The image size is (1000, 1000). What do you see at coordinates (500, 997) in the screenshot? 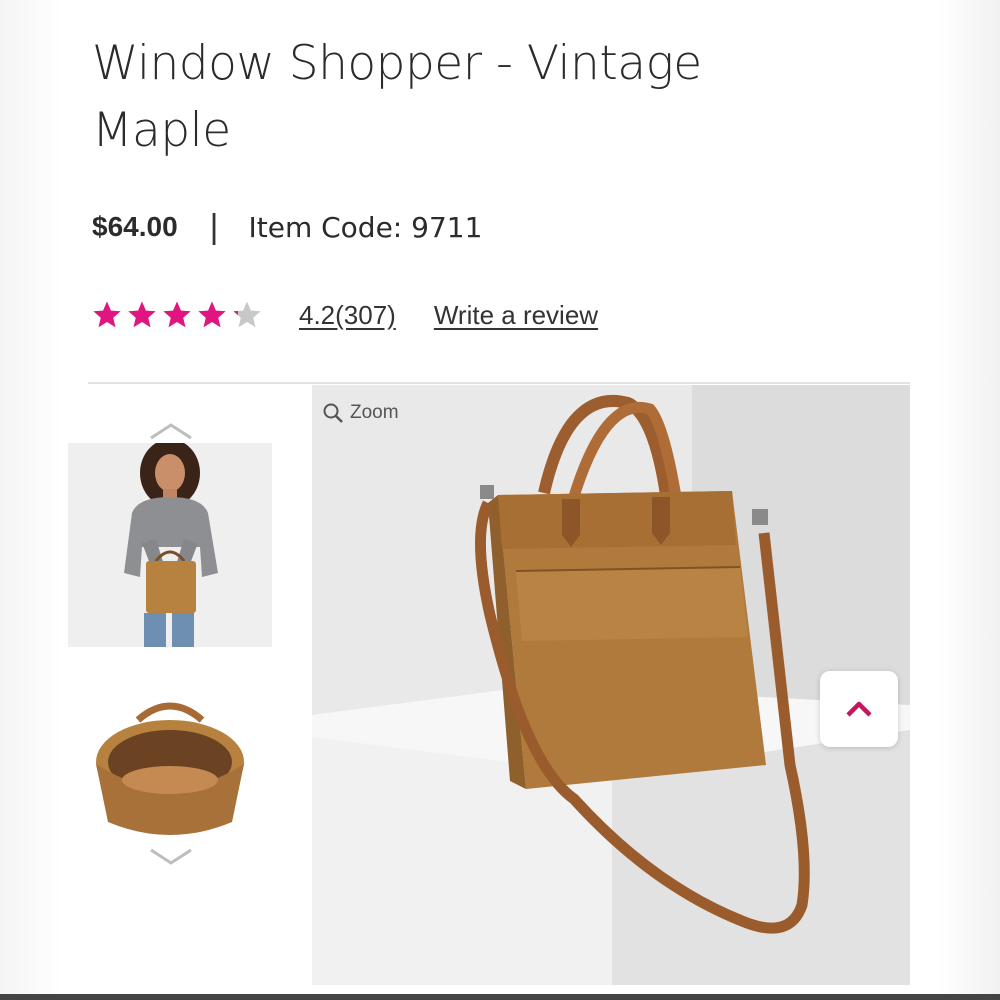
I see `bottom-edge` at bounding box center [500, 997].